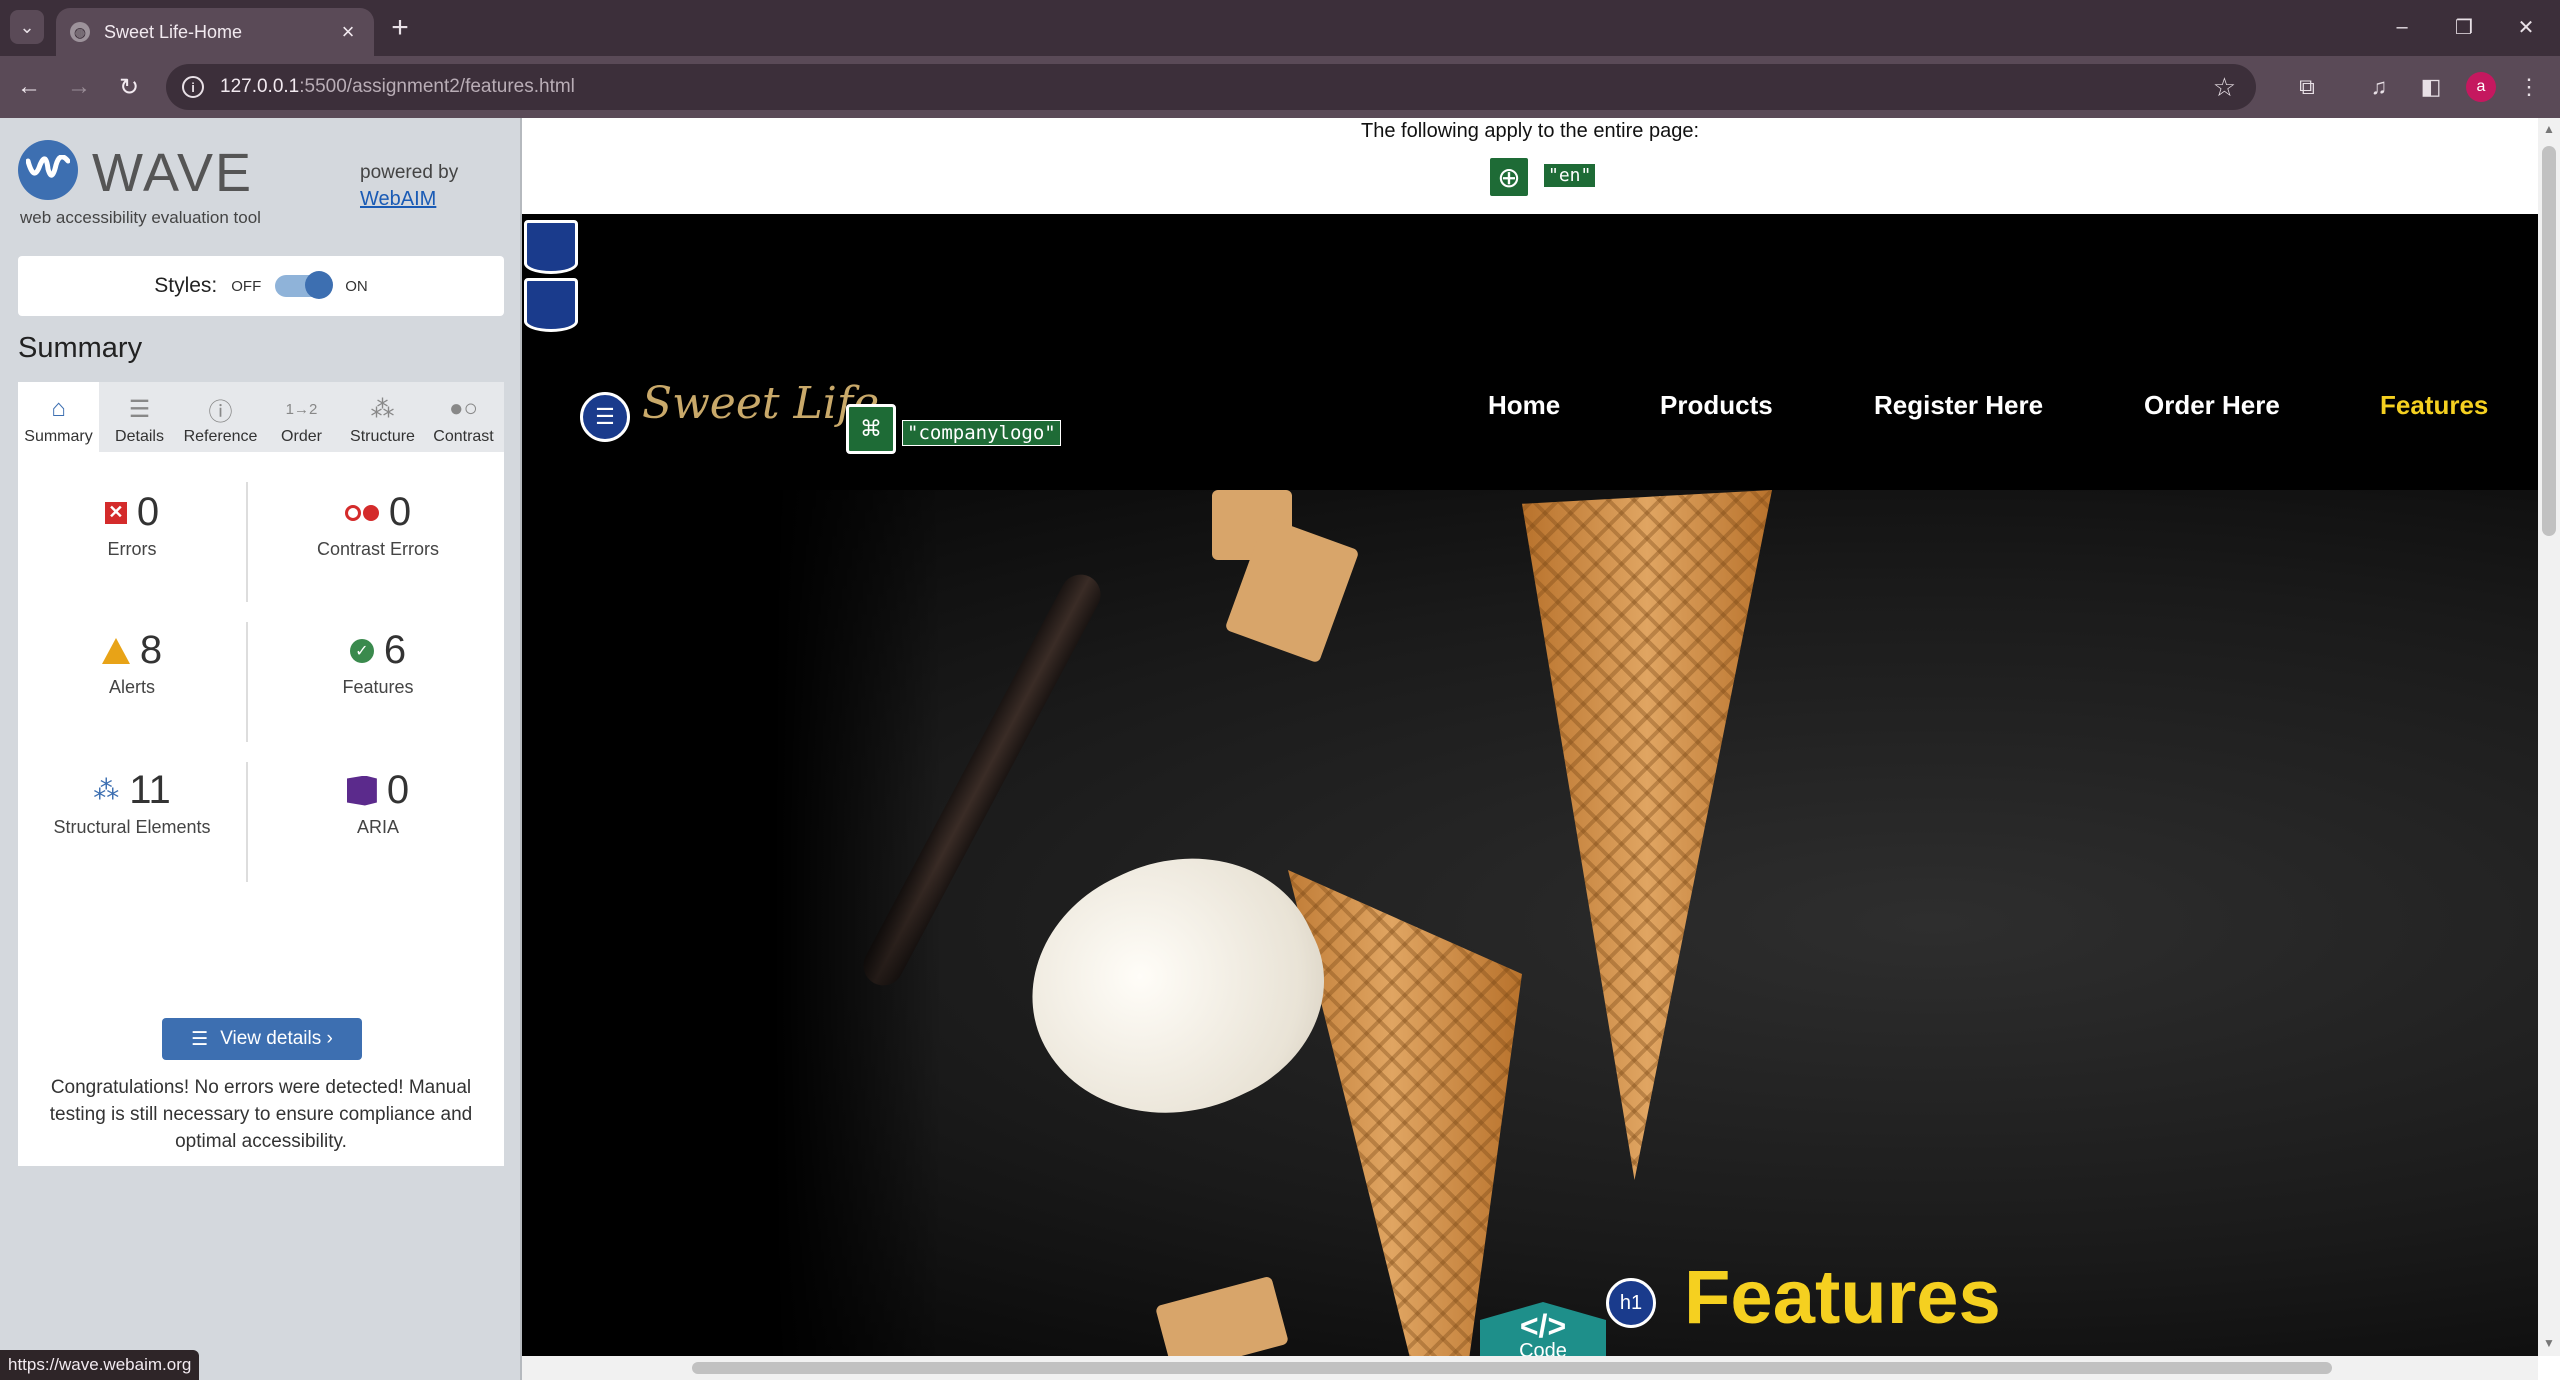 The image size is (2560, 1380). I want to click on wave-logo-icon, so click(48, 170).